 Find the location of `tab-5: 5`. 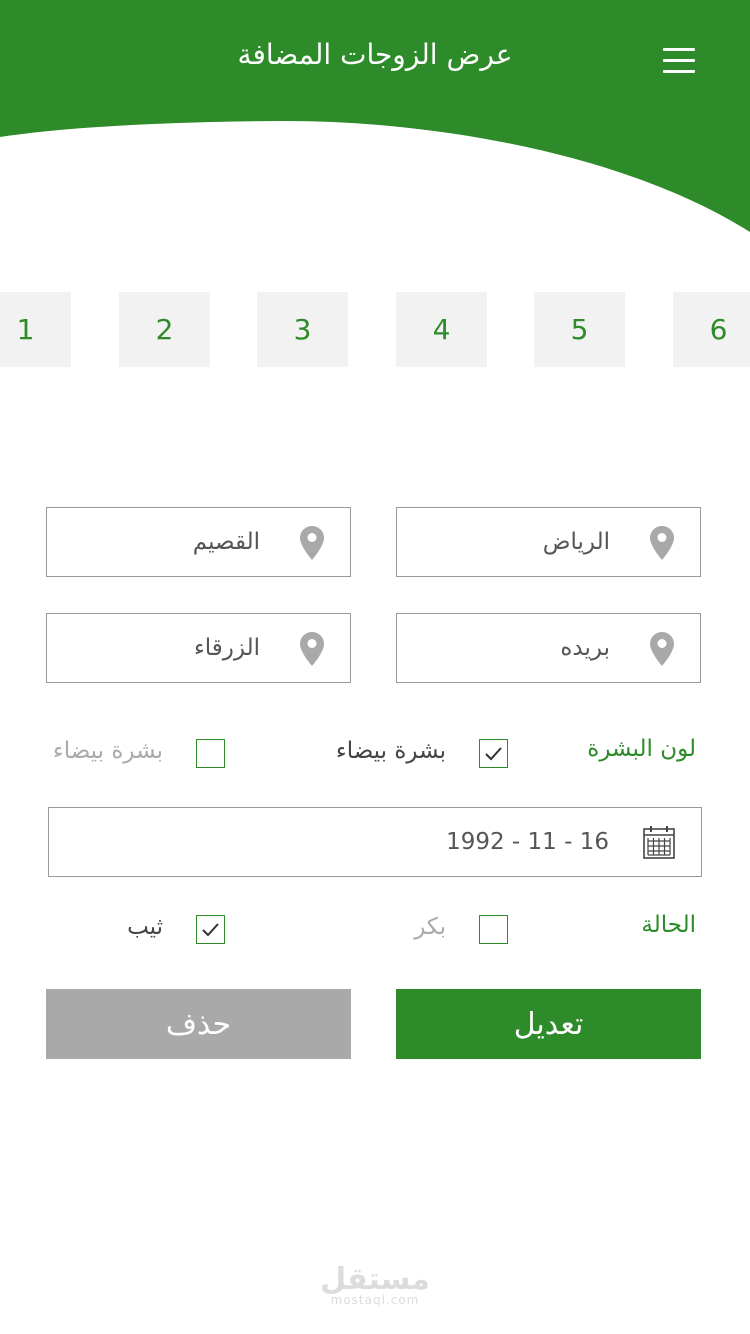

tab-5: 5 is located at coordinates (579, 329).